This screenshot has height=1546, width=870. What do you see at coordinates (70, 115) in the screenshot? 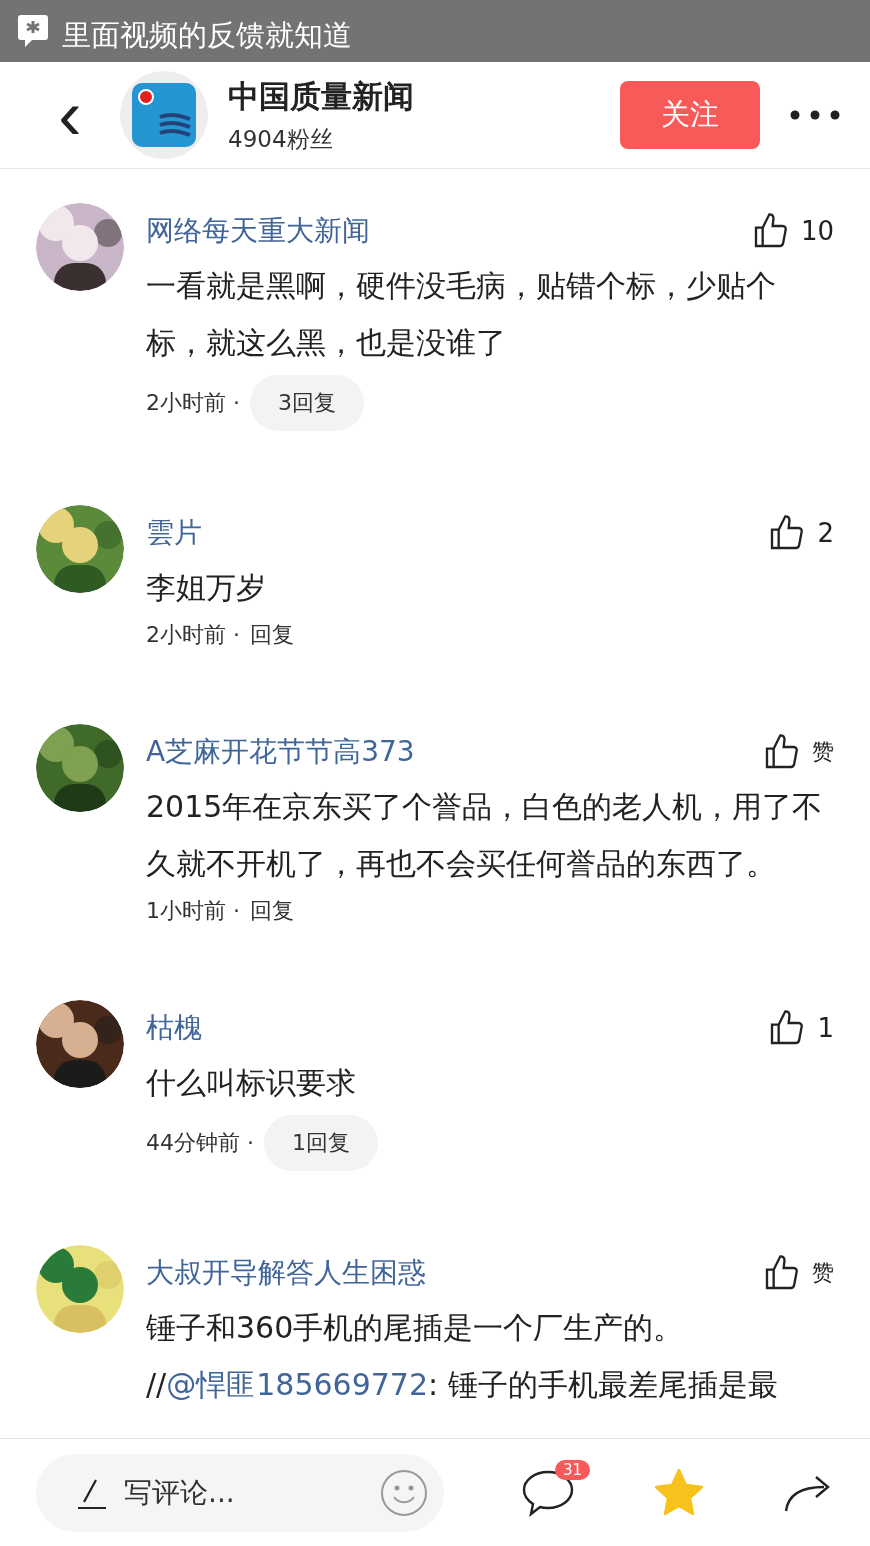
I see `back-button: ‹` at bounding box center [70, 115].